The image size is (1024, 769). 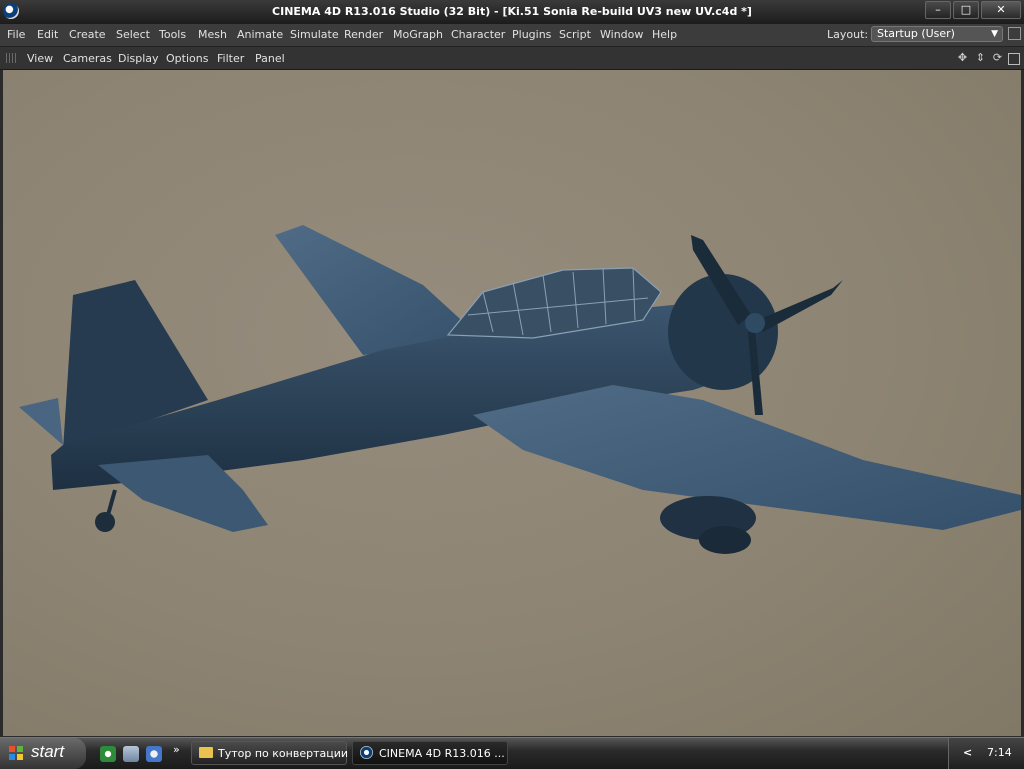 I want to click on utorrent-icon, so click(x=108, y=754).